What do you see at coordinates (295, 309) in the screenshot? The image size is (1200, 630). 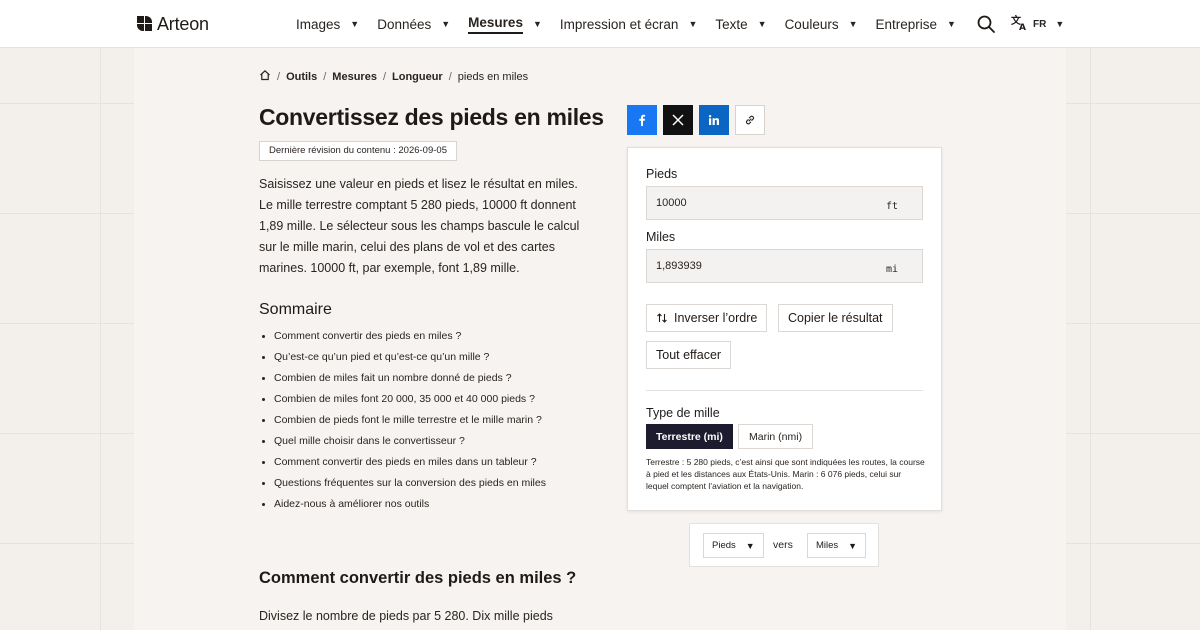 I see `toc-title: Sommaire` at bounding box center [295, 309].